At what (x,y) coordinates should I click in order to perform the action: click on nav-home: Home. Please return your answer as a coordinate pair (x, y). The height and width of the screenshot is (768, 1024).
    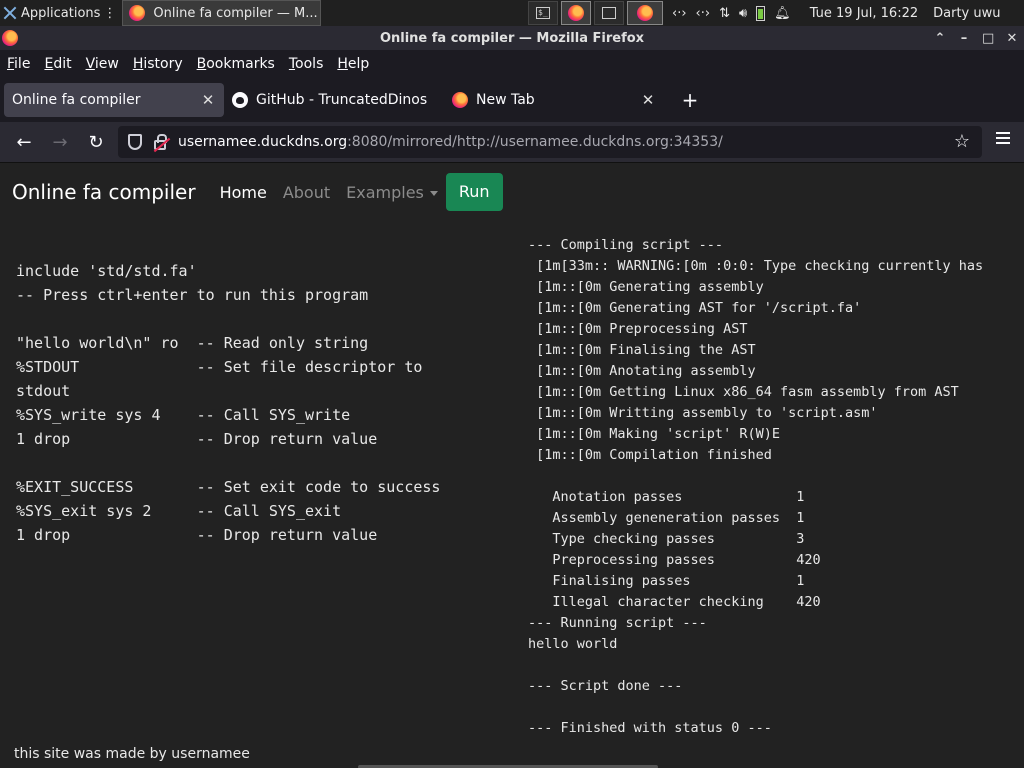
    Looking at the image, I should click on (243, 192).